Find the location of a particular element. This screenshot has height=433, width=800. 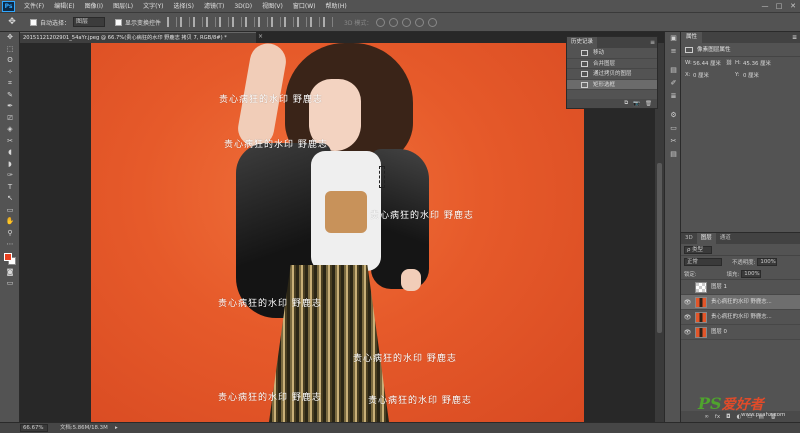

show-transform-checkbox is located at coordinates (119, 22).